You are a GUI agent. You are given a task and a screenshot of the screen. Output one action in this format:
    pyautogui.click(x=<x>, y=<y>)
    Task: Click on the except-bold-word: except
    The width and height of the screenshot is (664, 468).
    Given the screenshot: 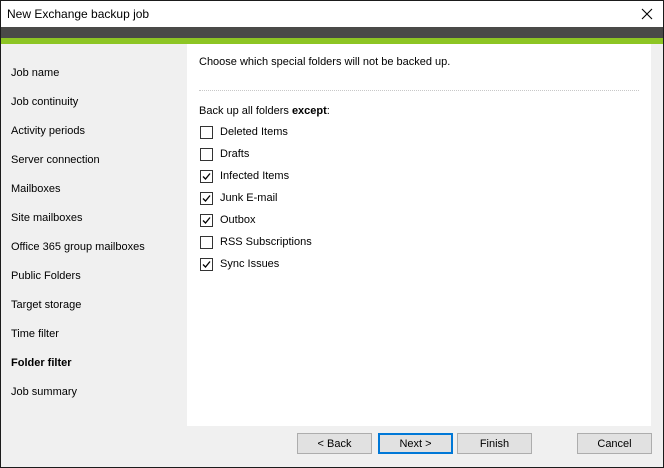 What is the action you would take?
    pyautogui.click(x=309, y=111)
    